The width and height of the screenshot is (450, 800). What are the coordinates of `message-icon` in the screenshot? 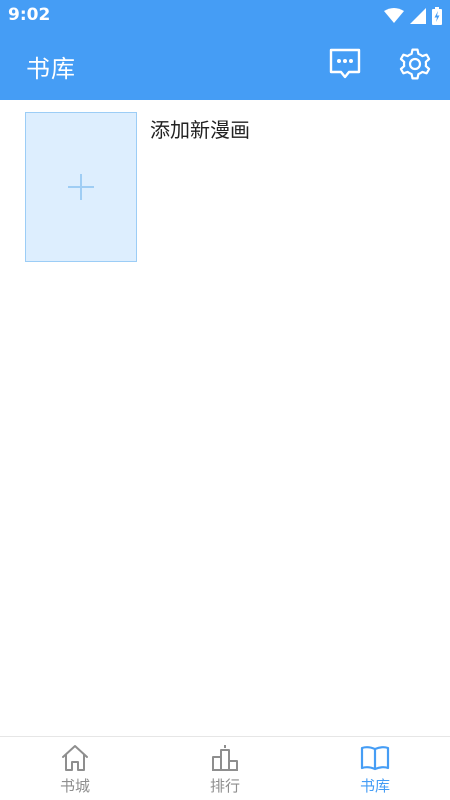 It's located at (345, 66).